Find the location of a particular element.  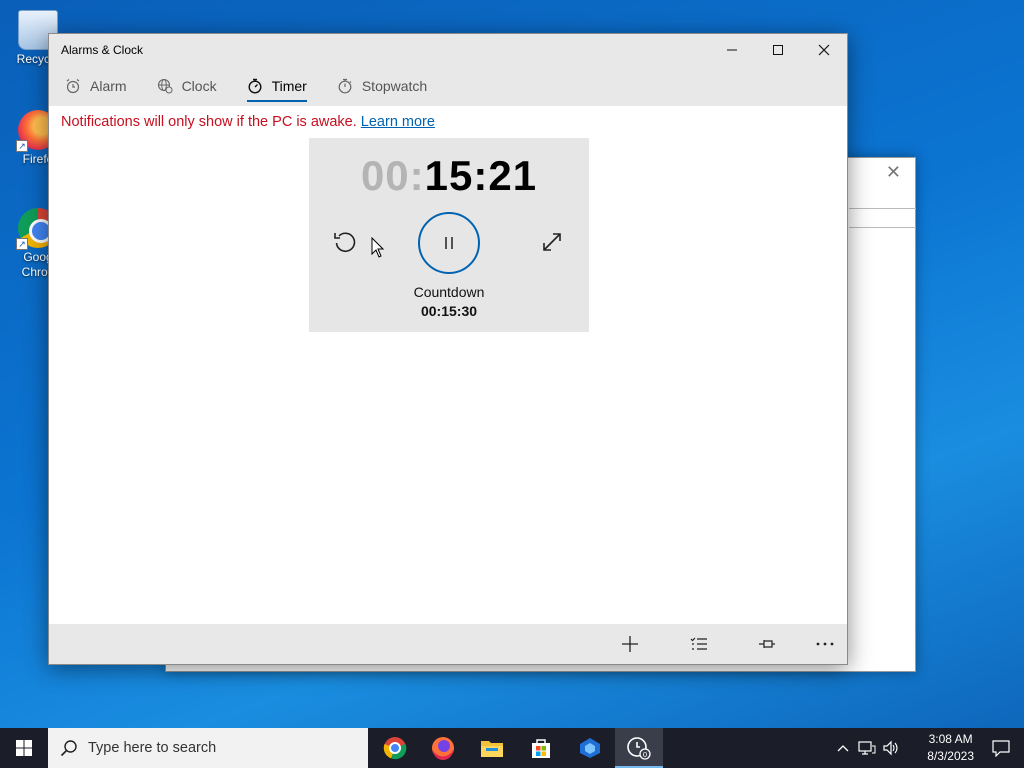

expand-icon is located at coordinates (552, 242).